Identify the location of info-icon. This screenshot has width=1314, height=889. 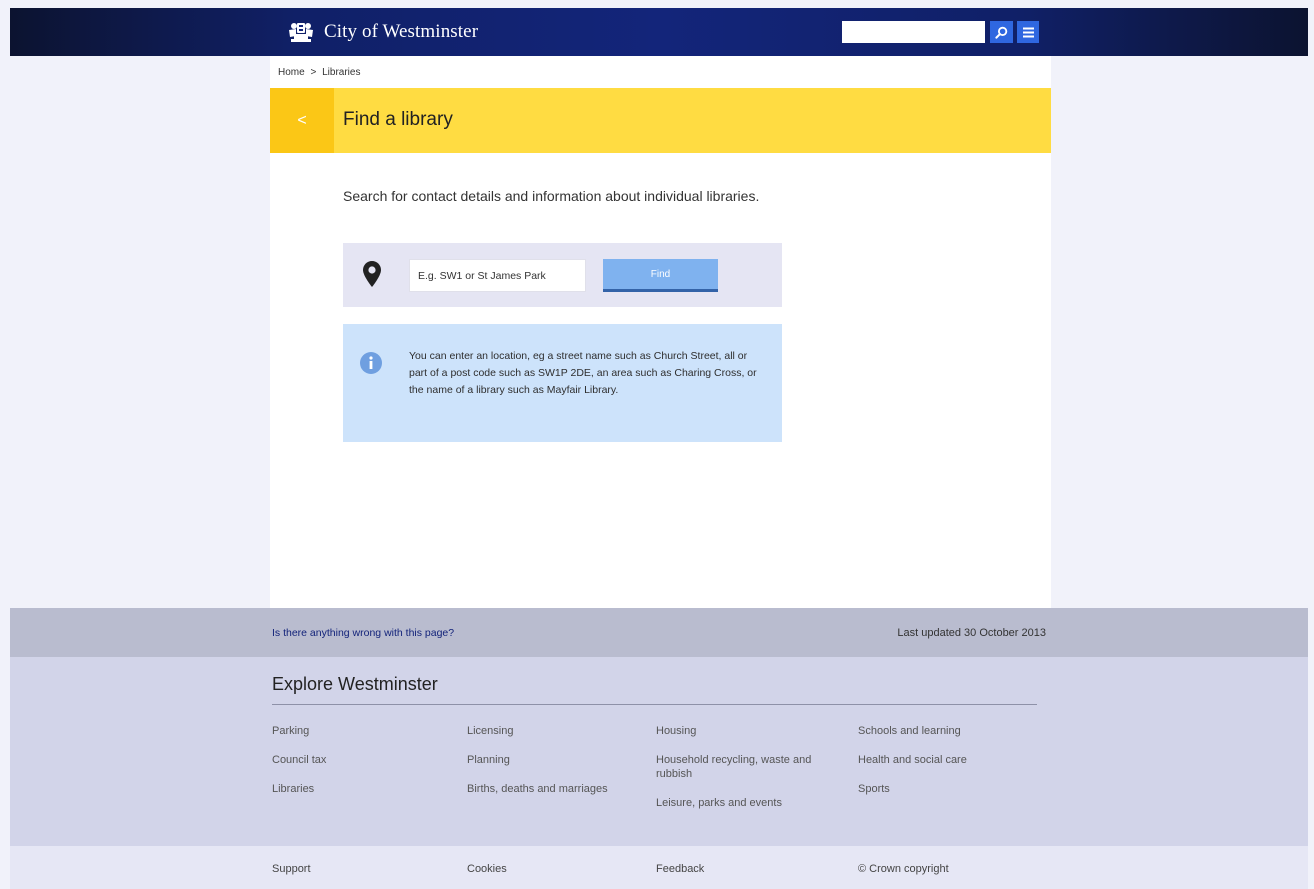
(371, 363).